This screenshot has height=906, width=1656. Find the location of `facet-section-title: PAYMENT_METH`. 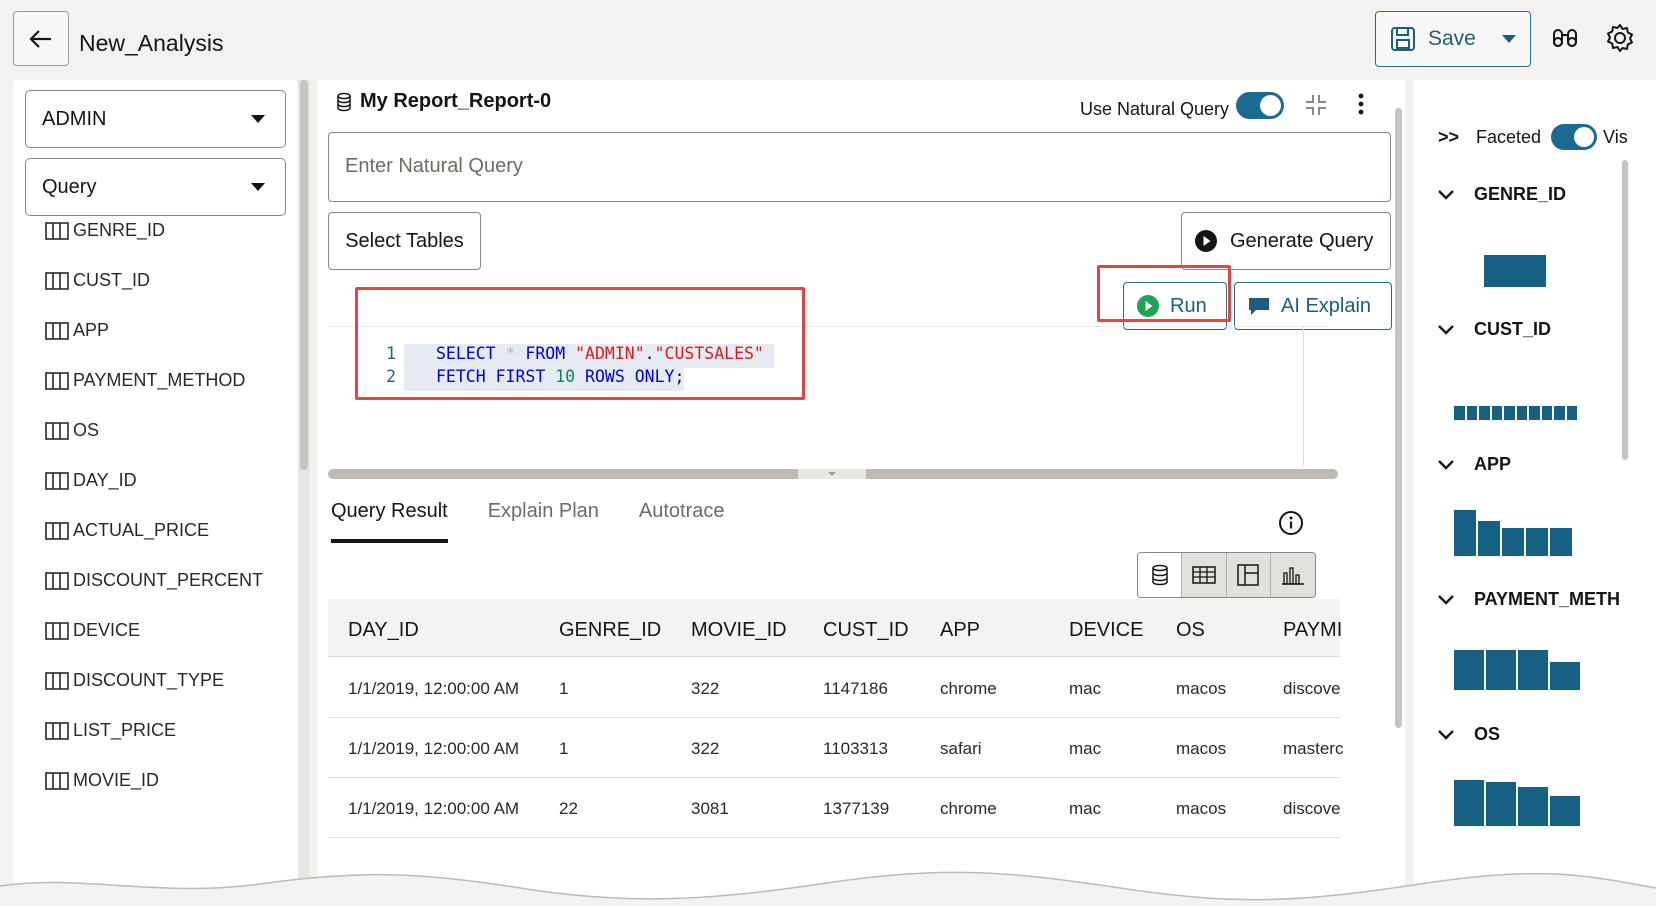

facet-section-title: PAYMENT_METH is located at coordinates (1529, 599).